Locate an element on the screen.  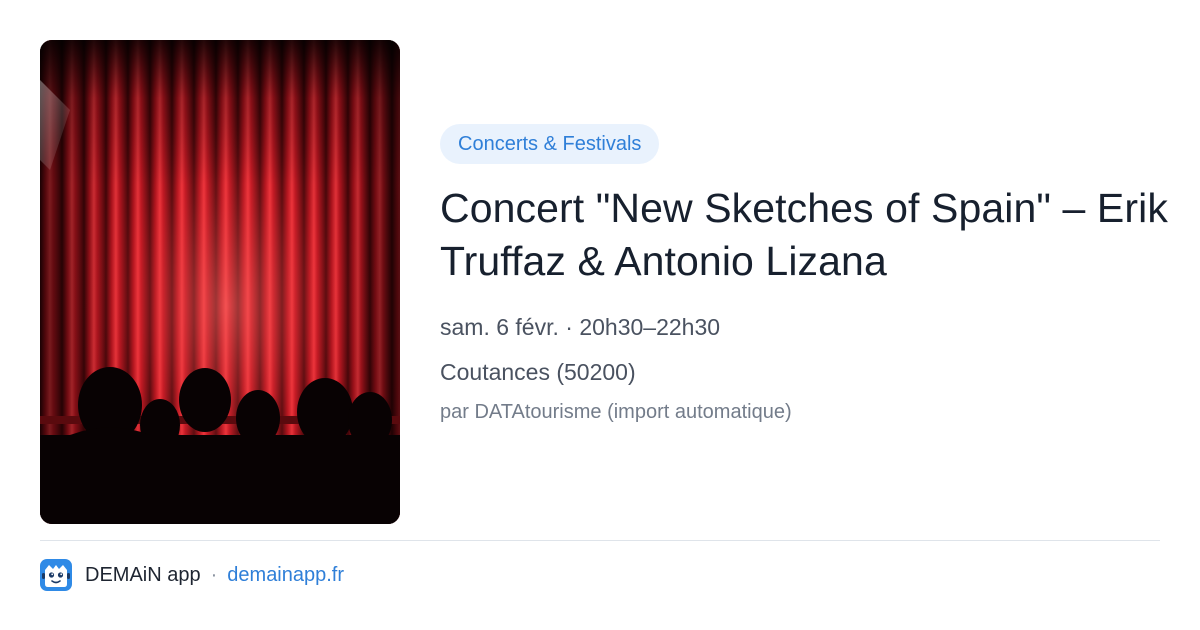
event-source: par DATAtourisme (import automatique) is located at coordinates (616, 412).